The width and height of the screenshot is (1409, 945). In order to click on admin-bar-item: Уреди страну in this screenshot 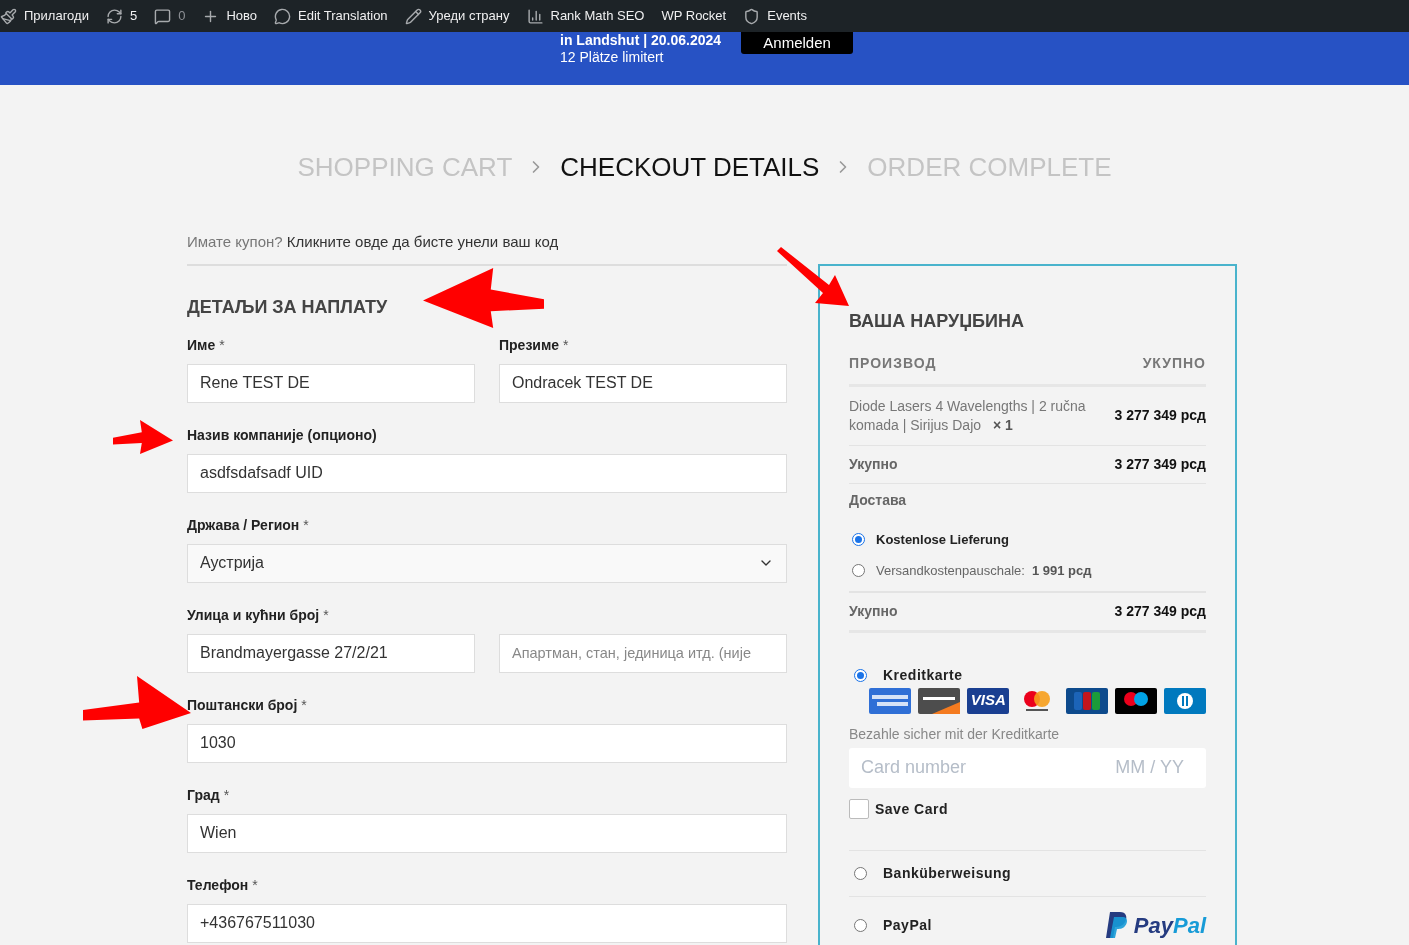, I will do `click(457, 16)`.